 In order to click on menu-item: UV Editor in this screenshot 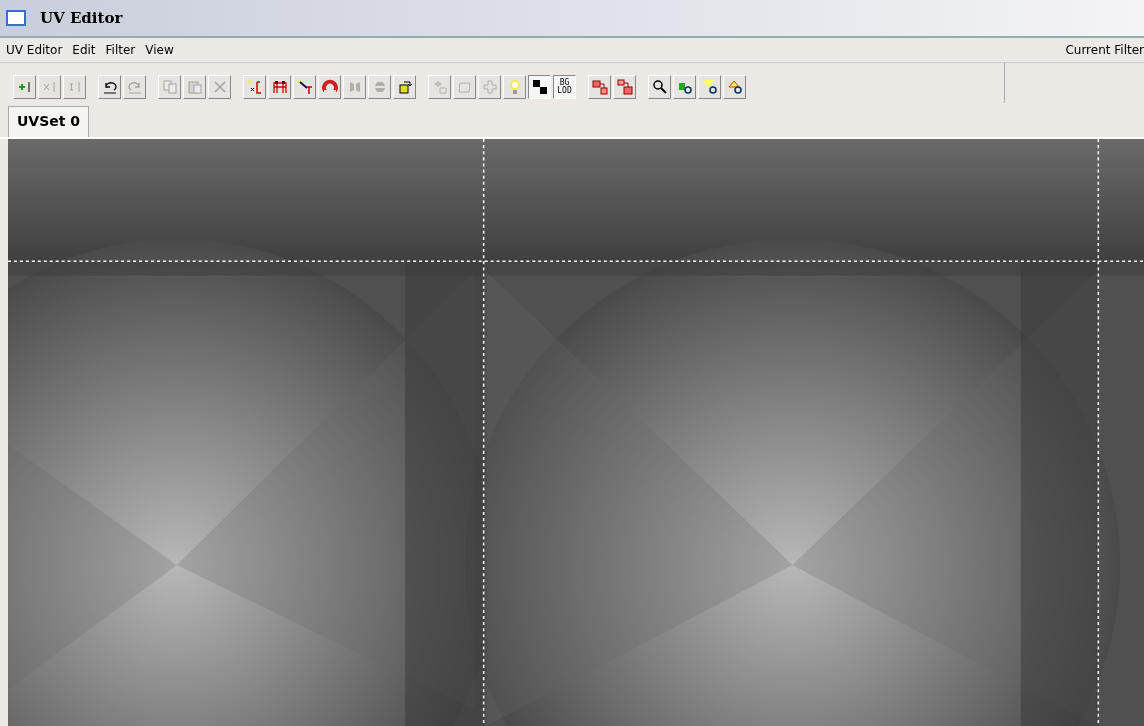, I will do `click(34, 50)`.